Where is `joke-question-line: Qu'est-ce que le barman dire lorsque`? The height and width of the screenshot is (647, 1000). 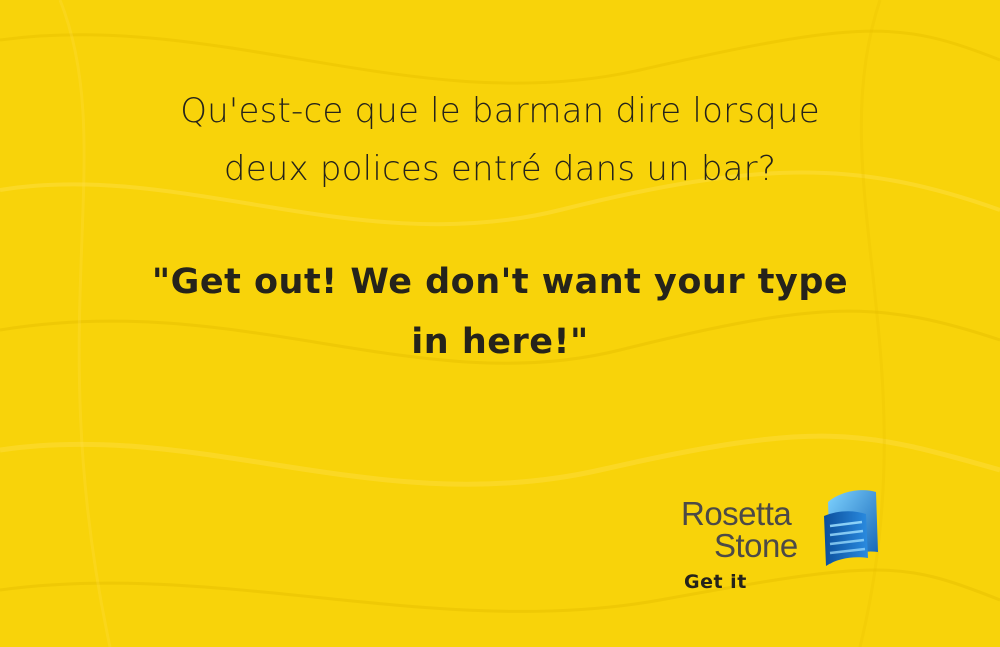
joke-question-line: Qu'est-ce que le barman dire lorsque is located at coordinates (500, 111).